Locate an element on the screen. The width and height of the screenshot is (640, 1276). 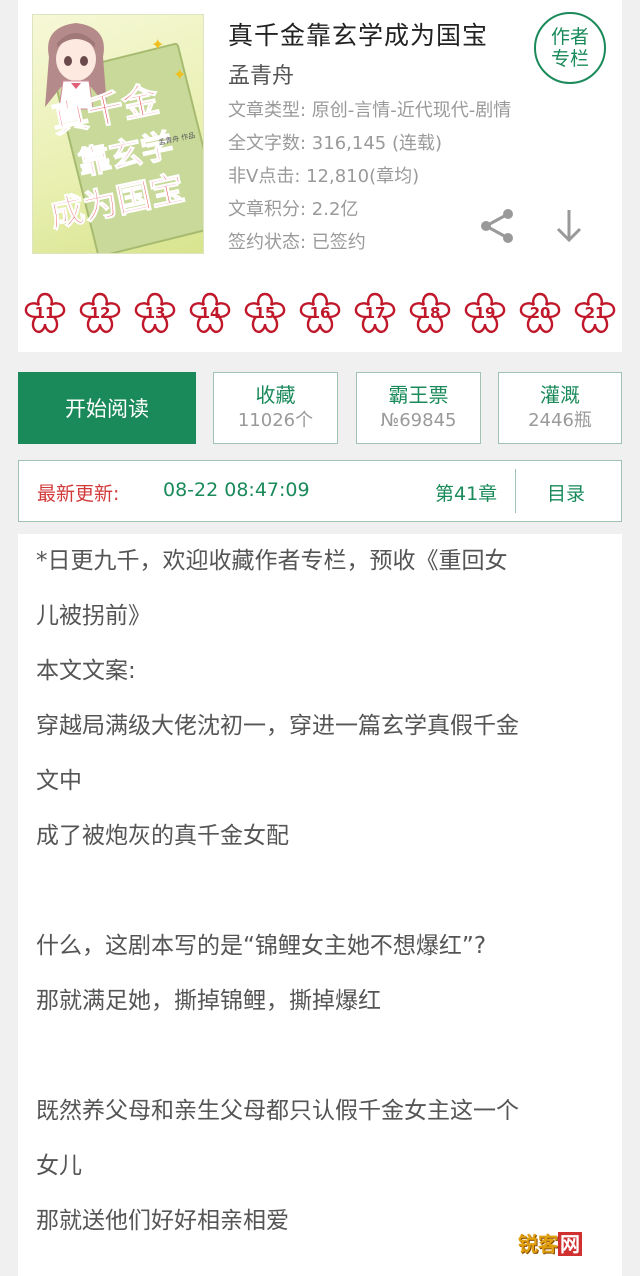
synopsis-line: 成了被炮灰的真千金女配 is located at coordinates (162, 836).